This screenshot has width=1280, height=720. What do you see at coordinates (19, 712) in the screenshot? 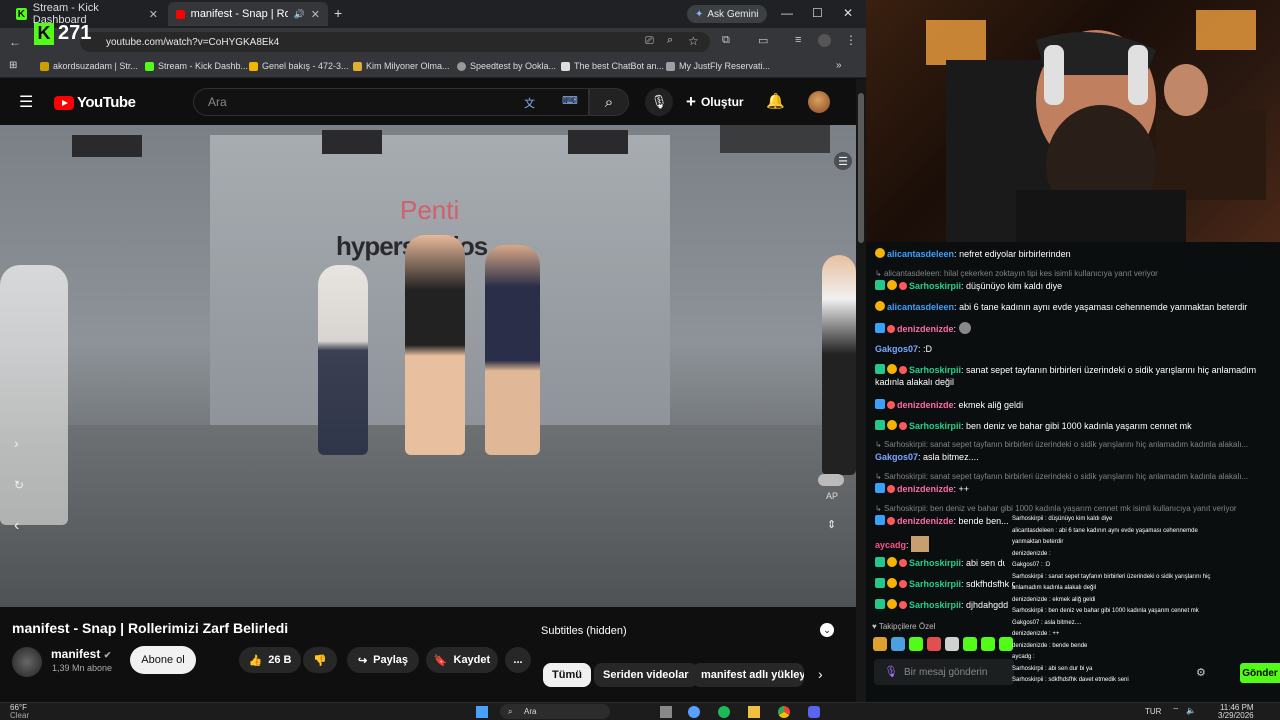
I see `weather-widget: 66°F Clear` at bounding box center [19, 712].